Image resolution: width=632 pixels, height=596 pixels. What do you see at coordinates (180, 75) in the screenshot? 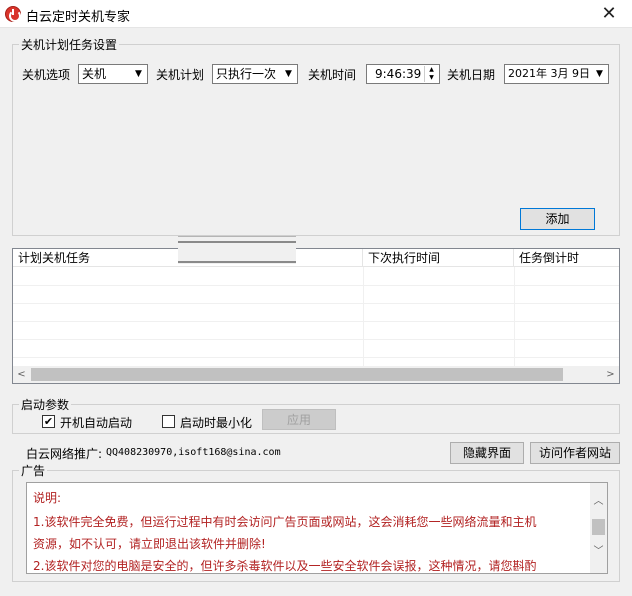
I see `shutdown-plan-label: 关机计划` at bounding box center [180, 75].